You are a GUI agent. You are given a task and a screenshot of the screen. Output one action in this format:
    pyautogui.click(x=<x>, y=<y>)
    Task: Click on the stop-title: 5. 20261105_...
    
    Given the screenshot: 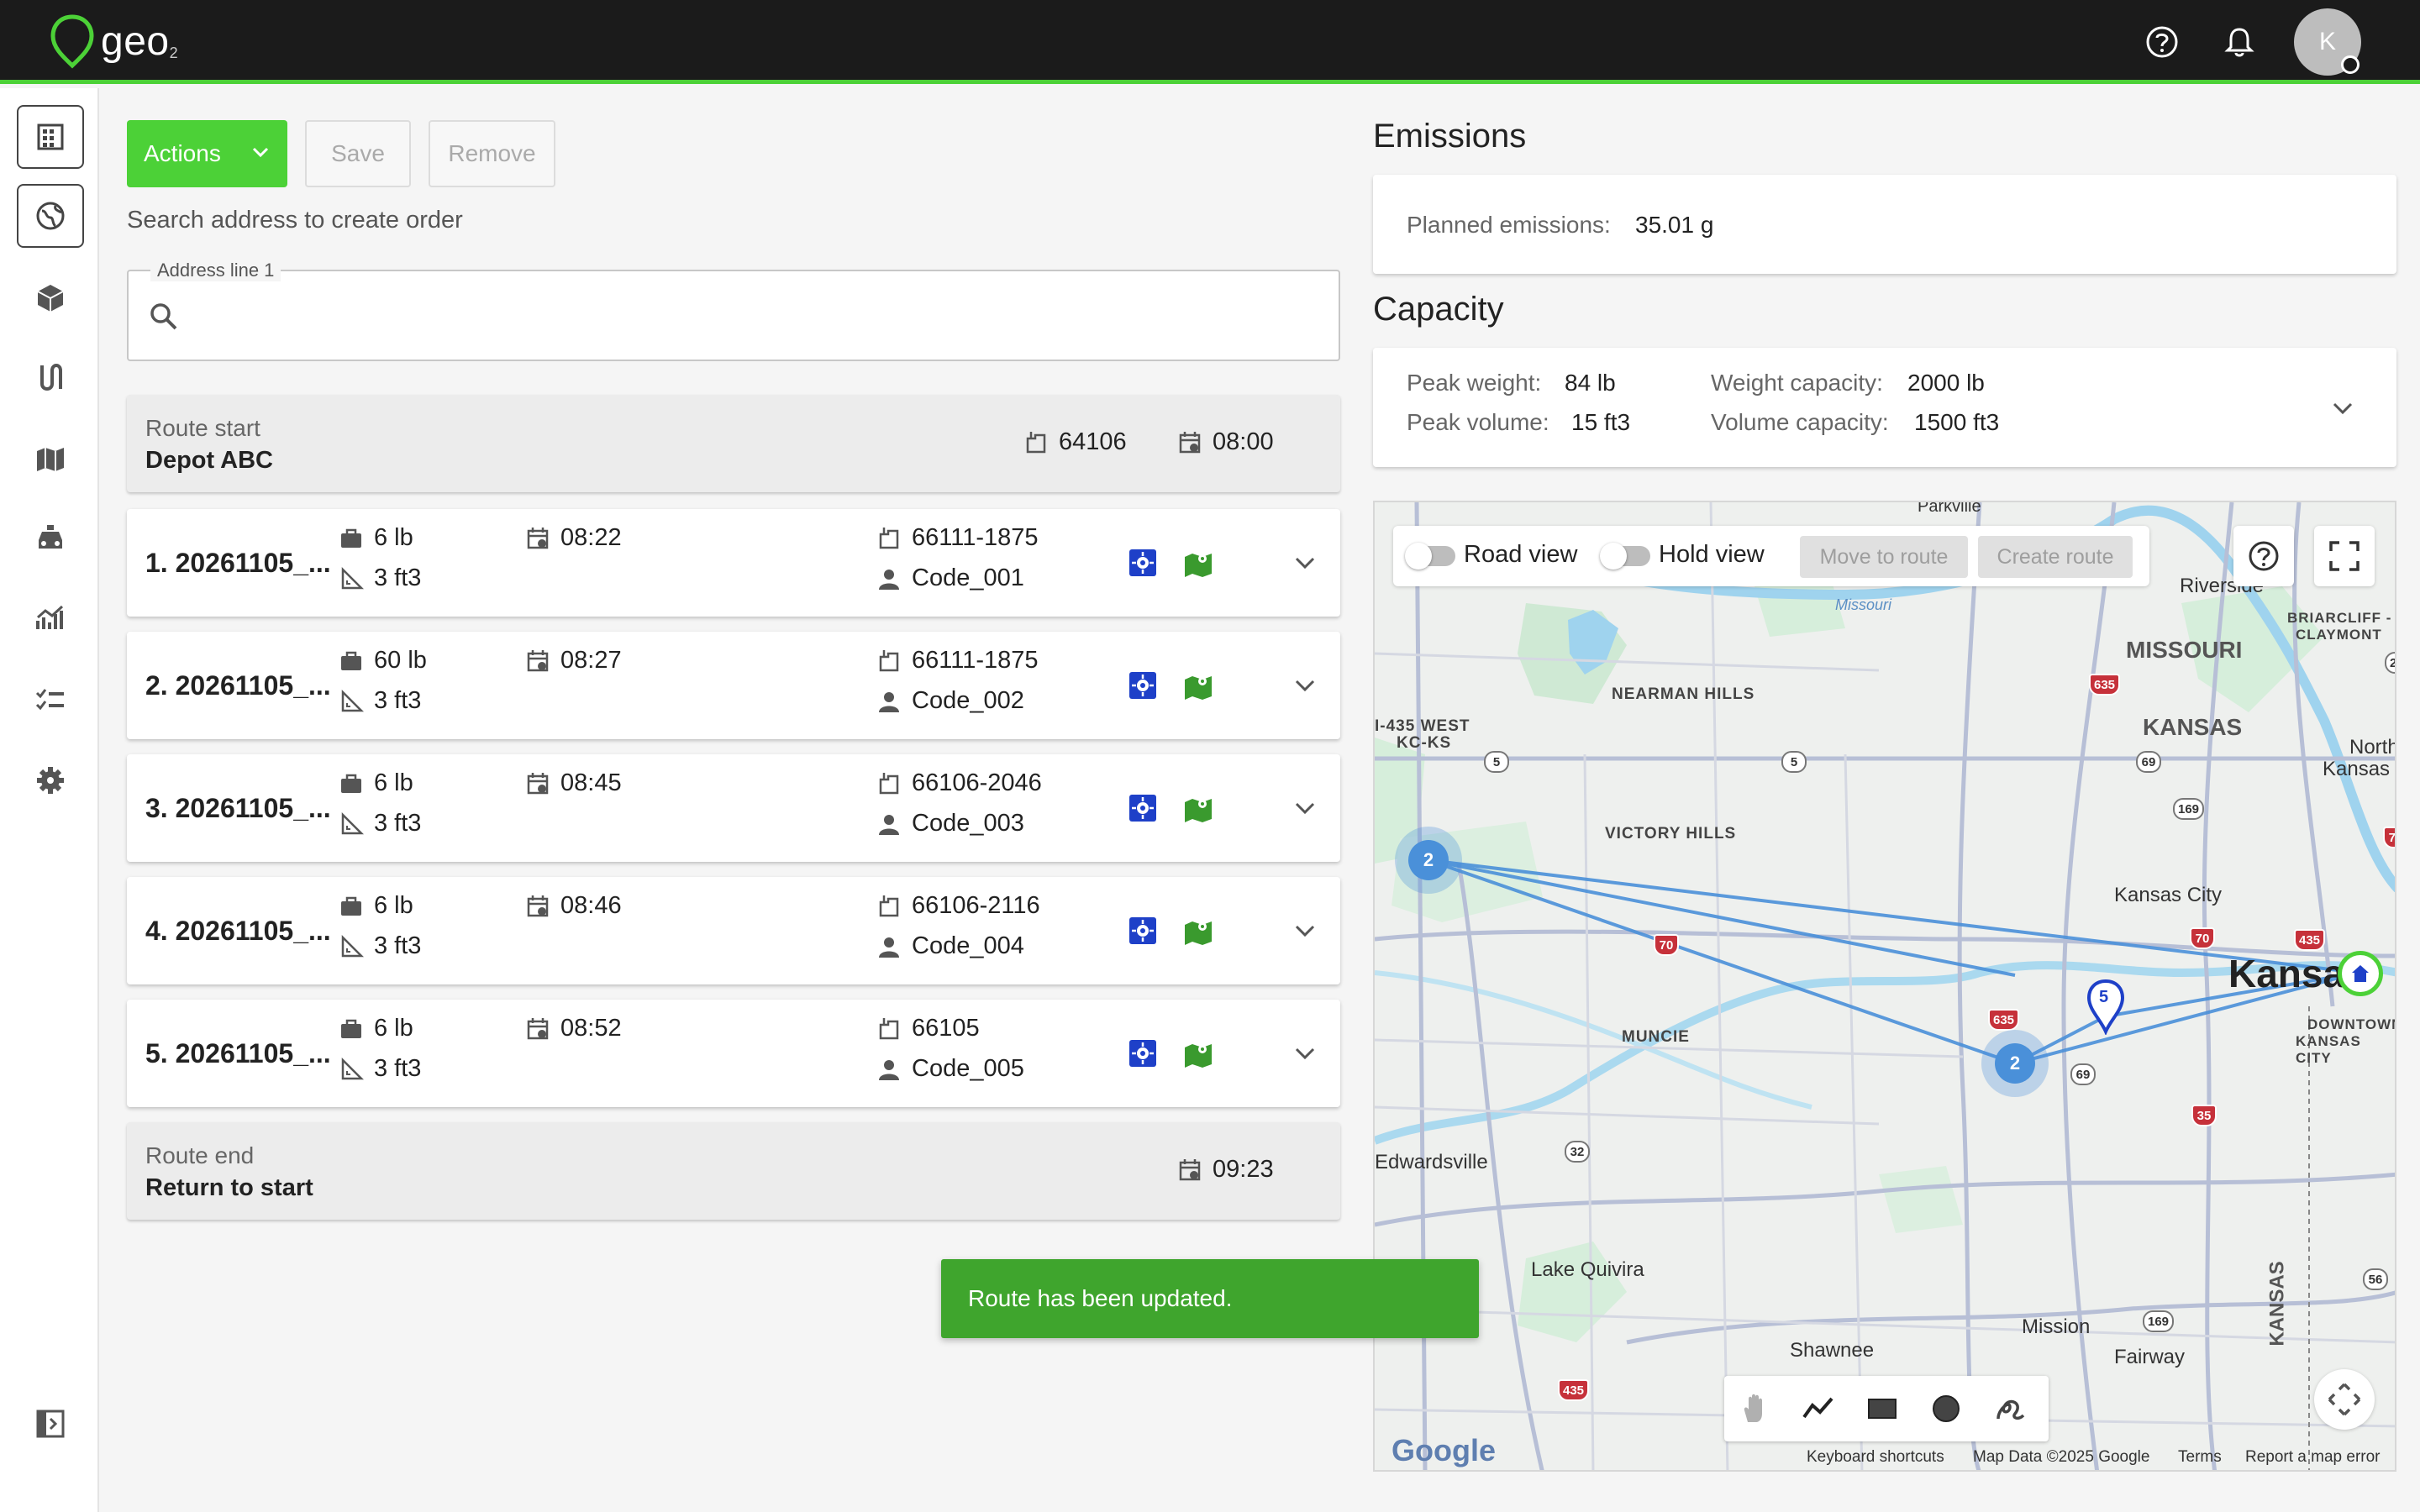 What is the action you would take?
    pyautogui.click(x=238, y=1053)
    